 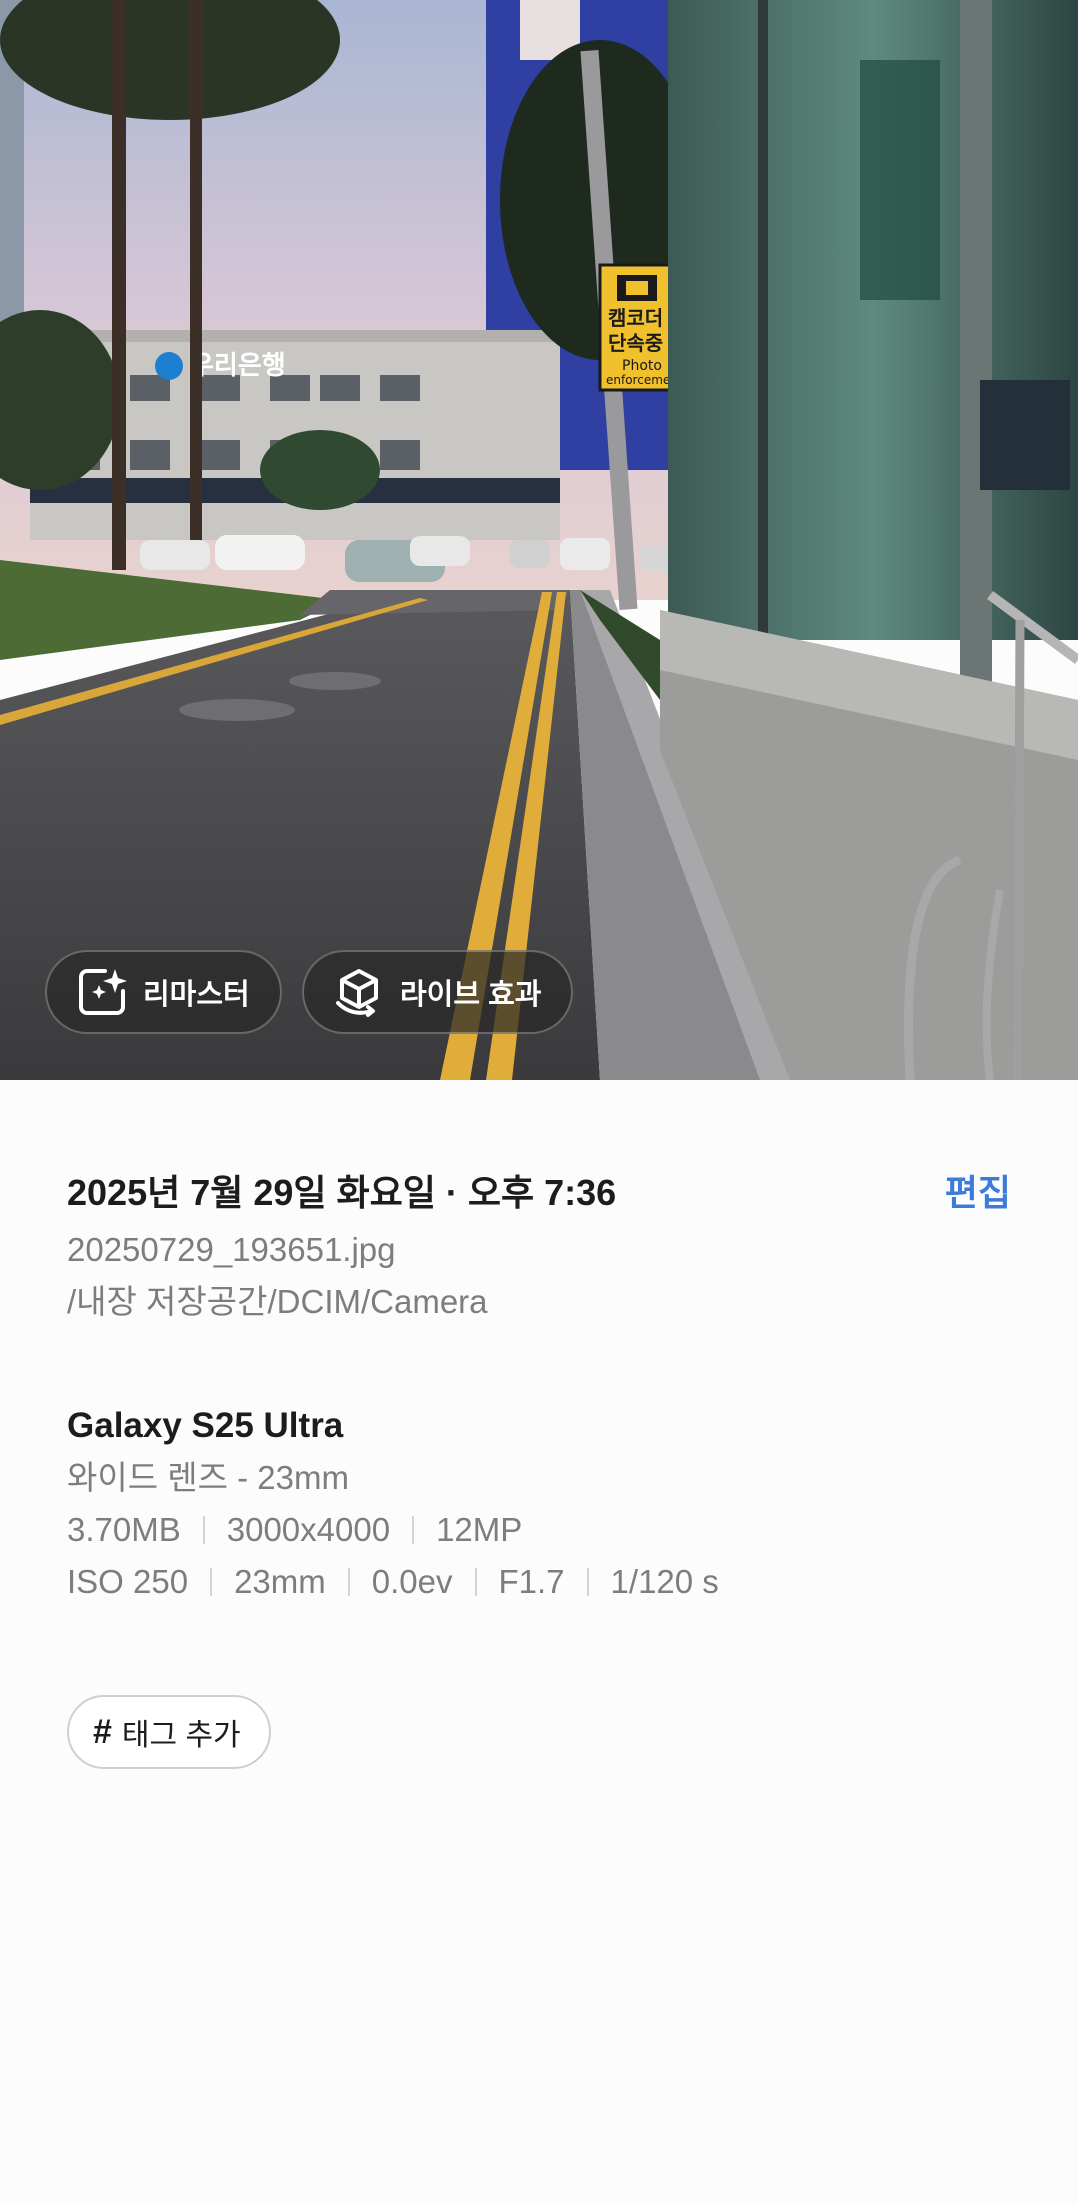 I want to click on sparkle-image-icon, so click(x=102, y=992).